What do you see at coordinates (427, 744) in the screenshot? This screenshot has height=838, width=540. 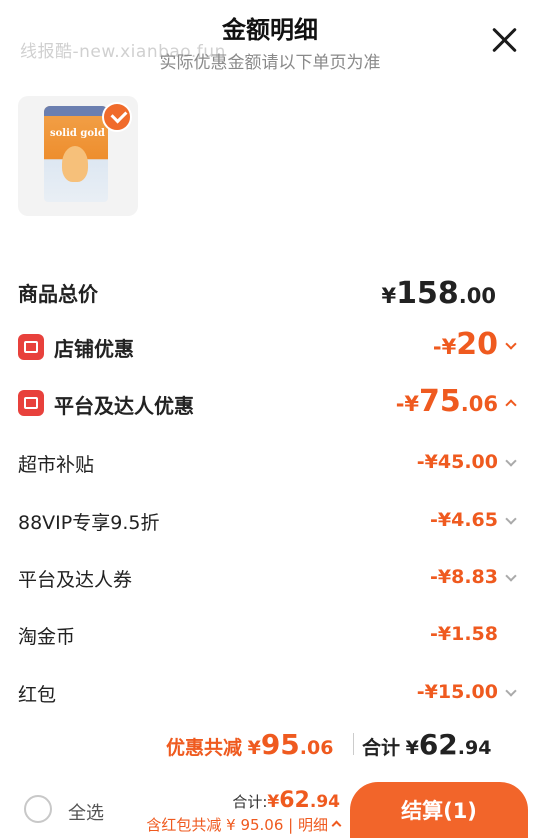 I see `grand-total: 合计 ¥62.94` at bounding box center [427, 744].